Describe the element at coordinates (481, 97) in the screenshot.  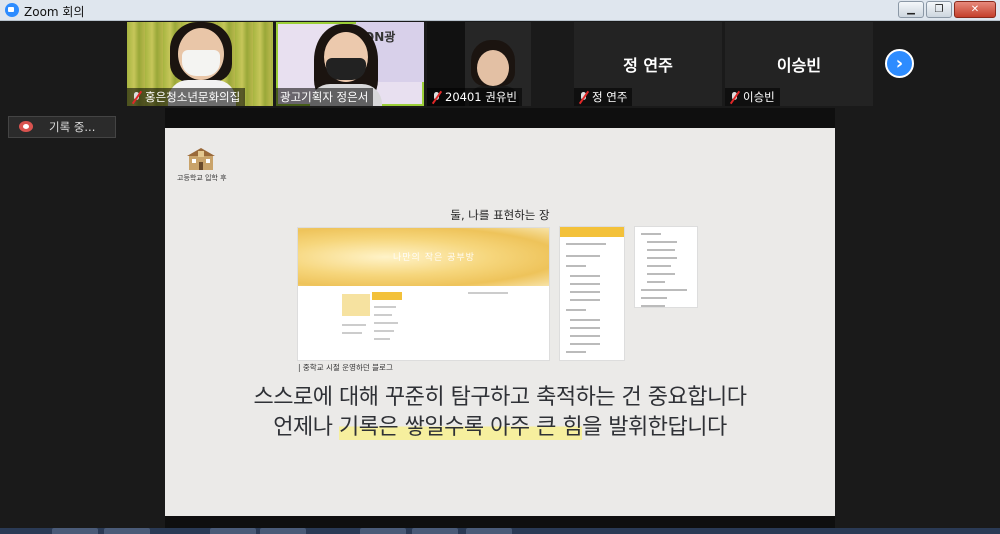
I see `participant-name: 20401 권유빈` at that location.